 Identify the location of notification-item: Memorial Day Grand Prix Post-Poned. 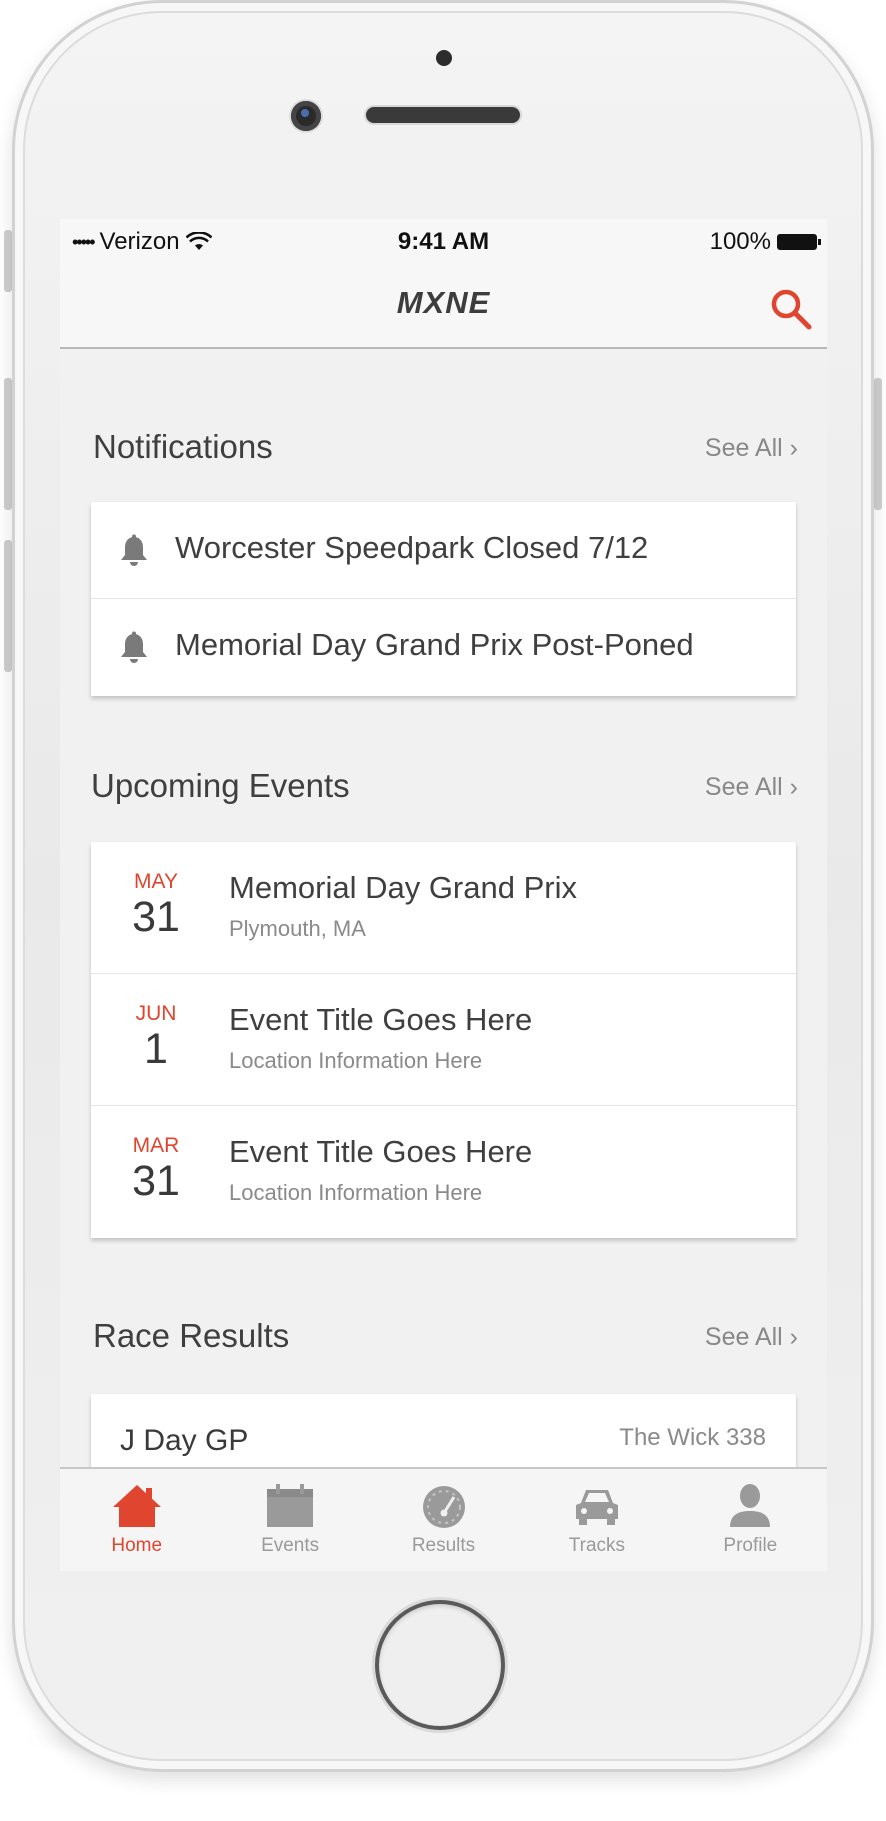
(443, 647).